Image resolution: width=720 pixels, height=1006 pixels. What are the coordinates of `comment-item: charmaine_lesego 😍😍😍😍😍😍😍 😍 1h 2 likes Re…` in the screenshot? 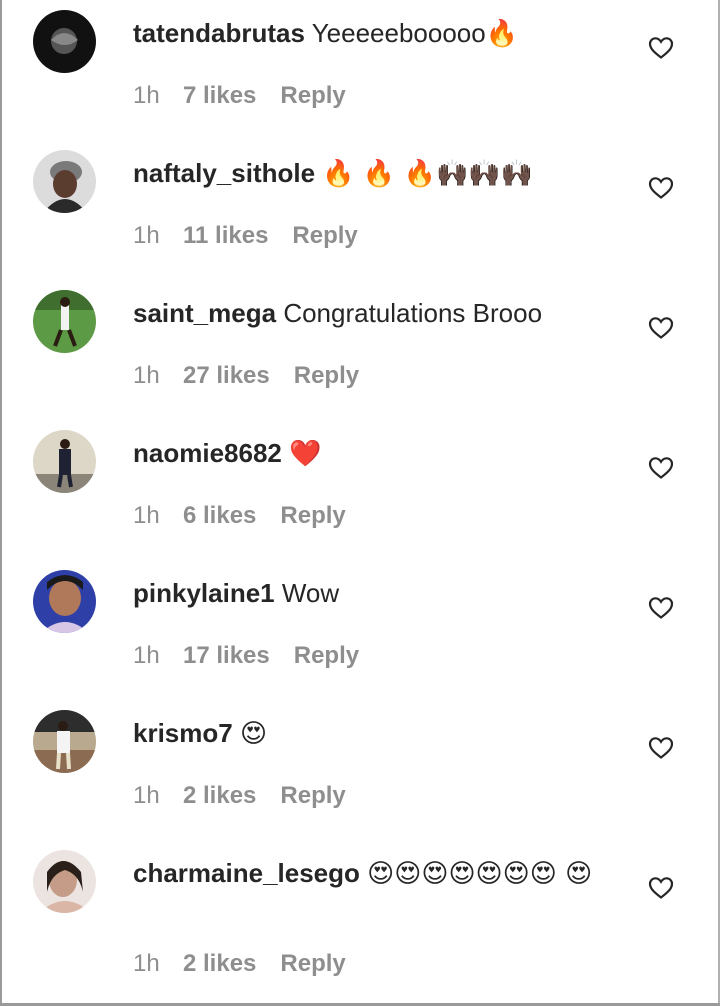 It's located at (360, 925).